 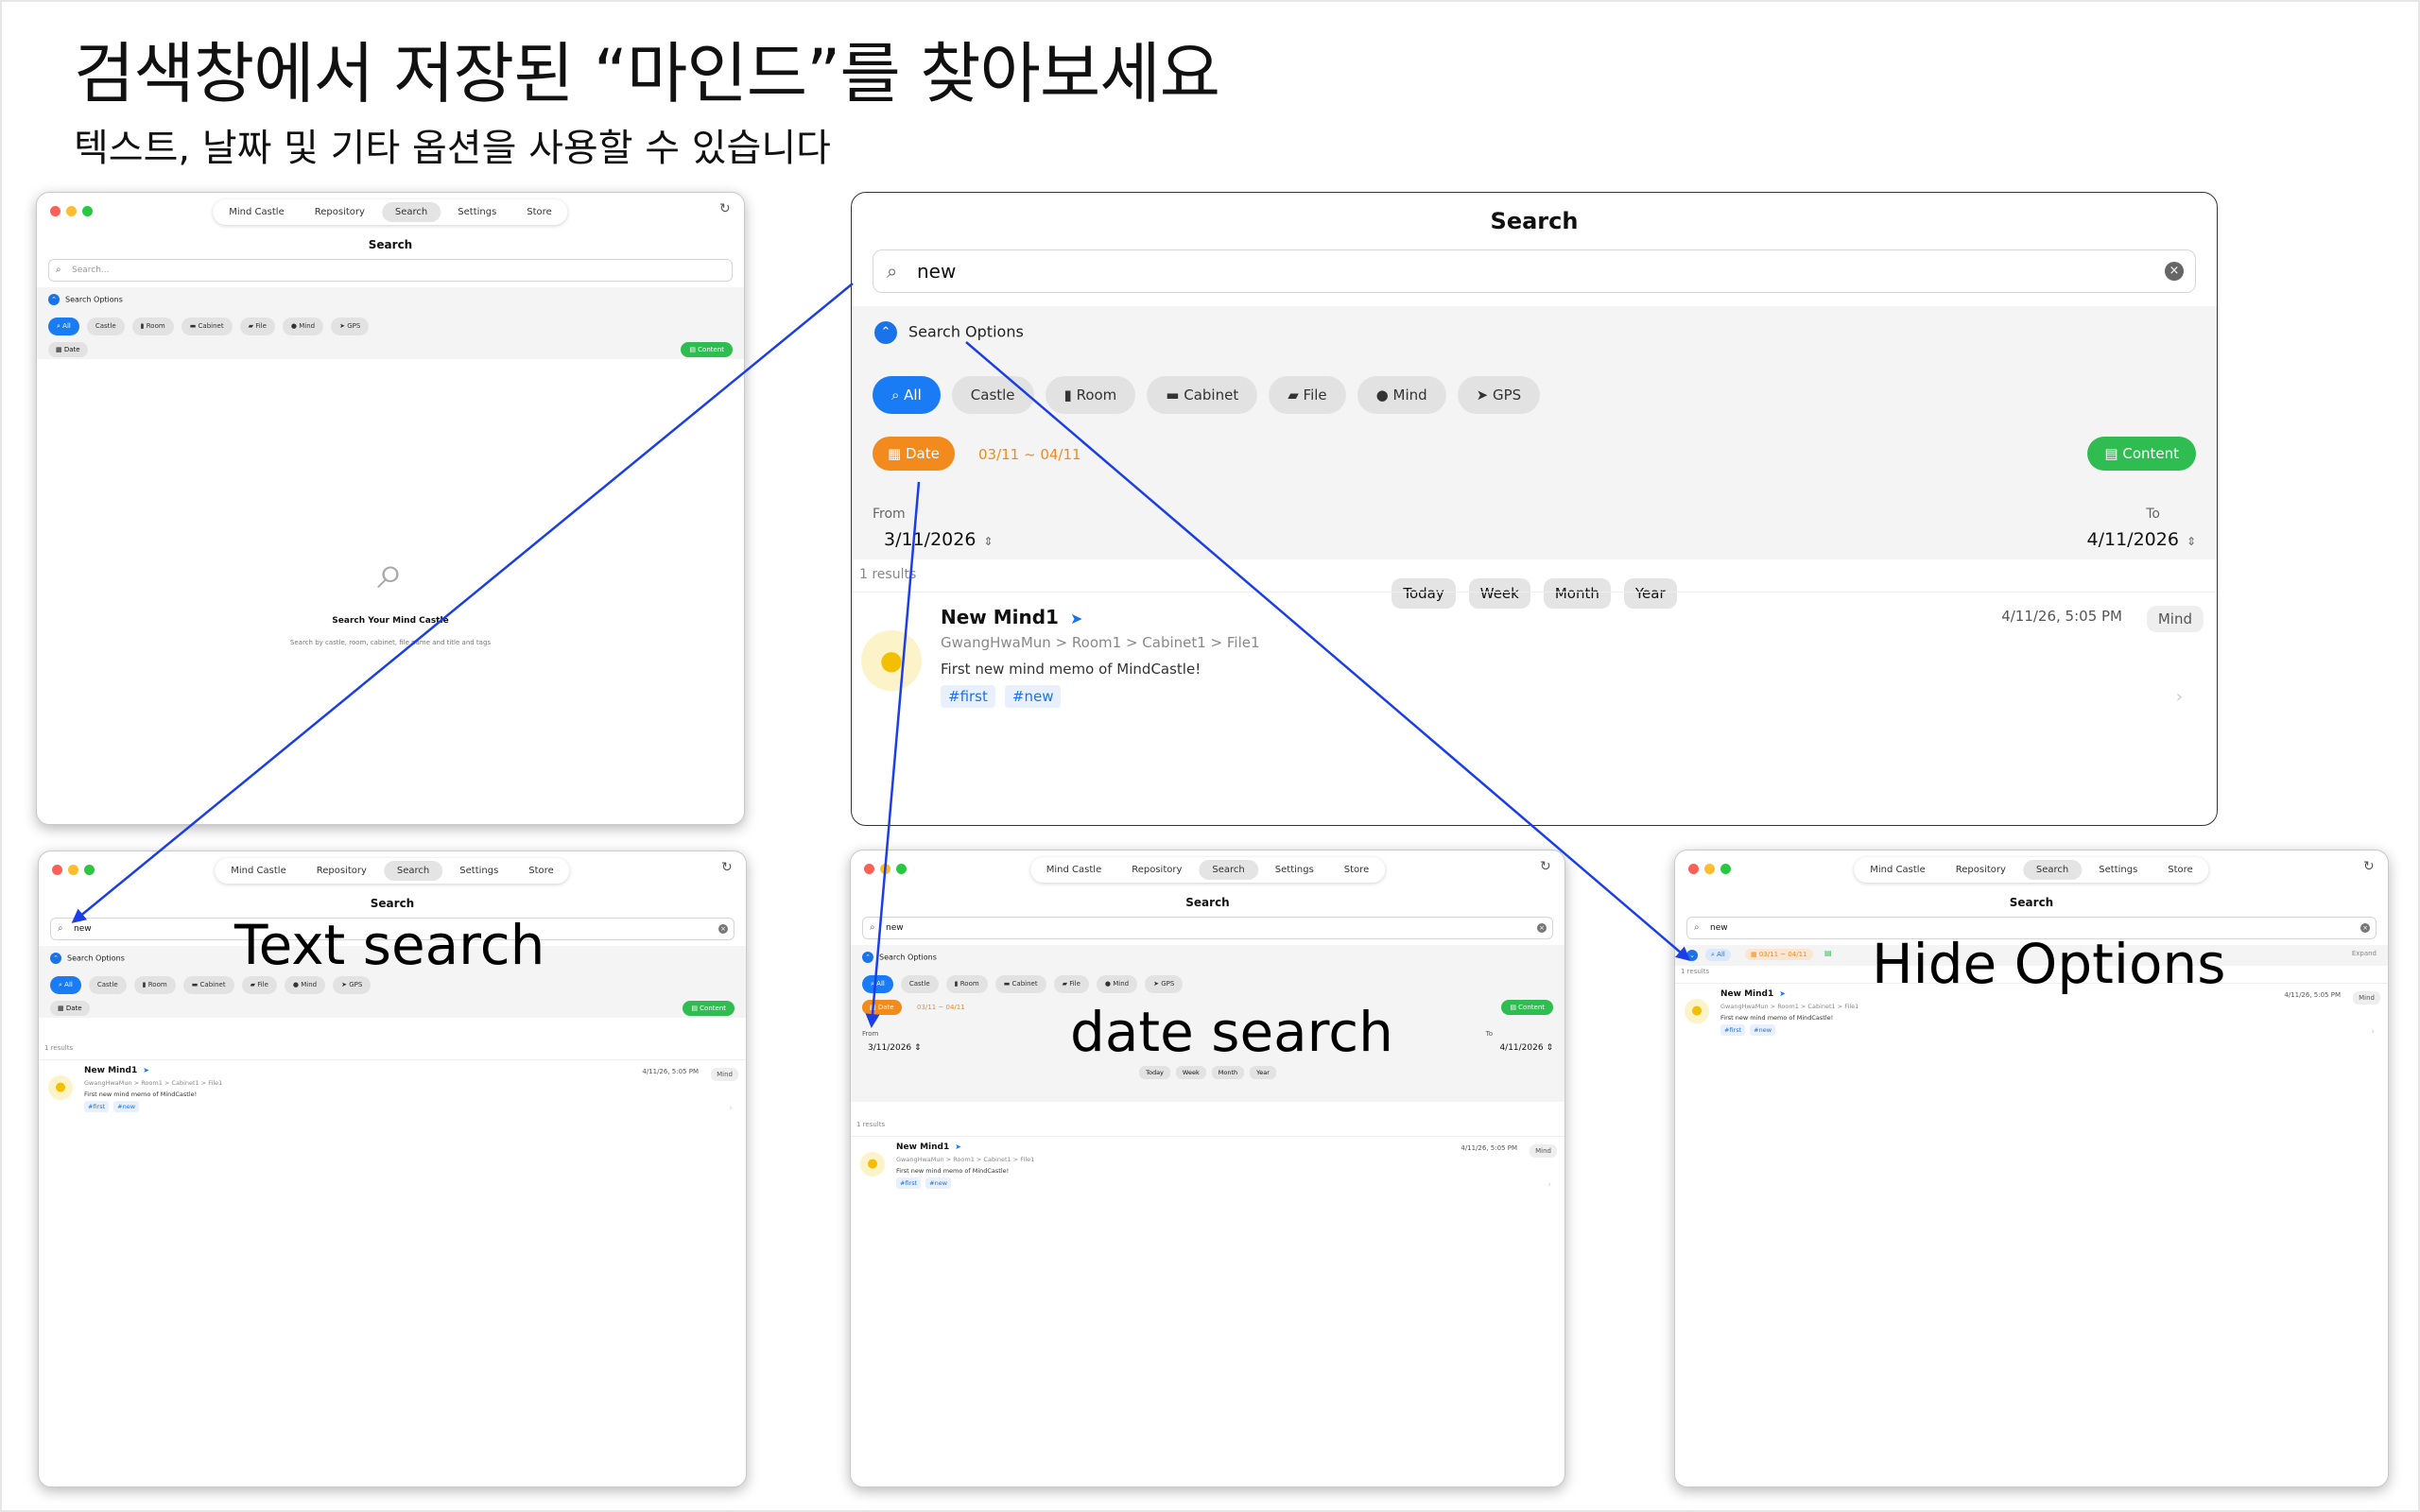 What do you see at coordinates (1228, 1072) in the screenshot?
I see `month-button: Month` at bounding box center [1228, 1072].